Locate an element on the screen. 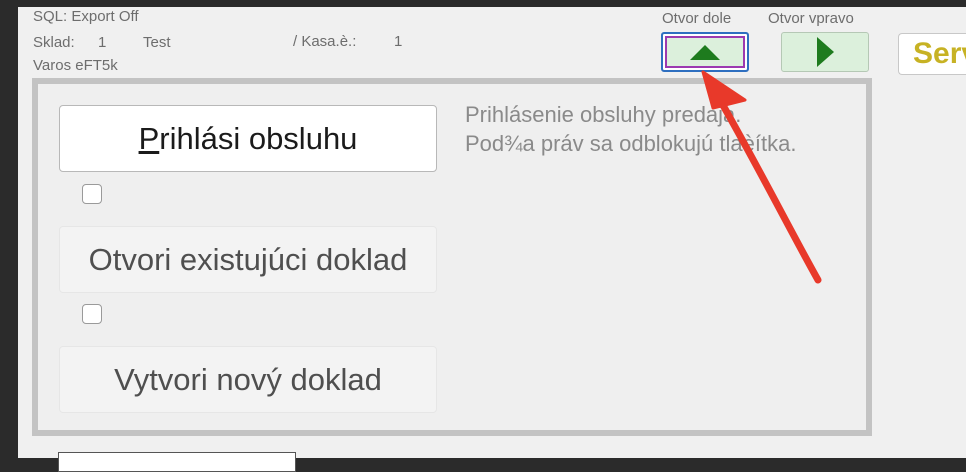  sklad-name: Test is located at coordinates (157, 42).